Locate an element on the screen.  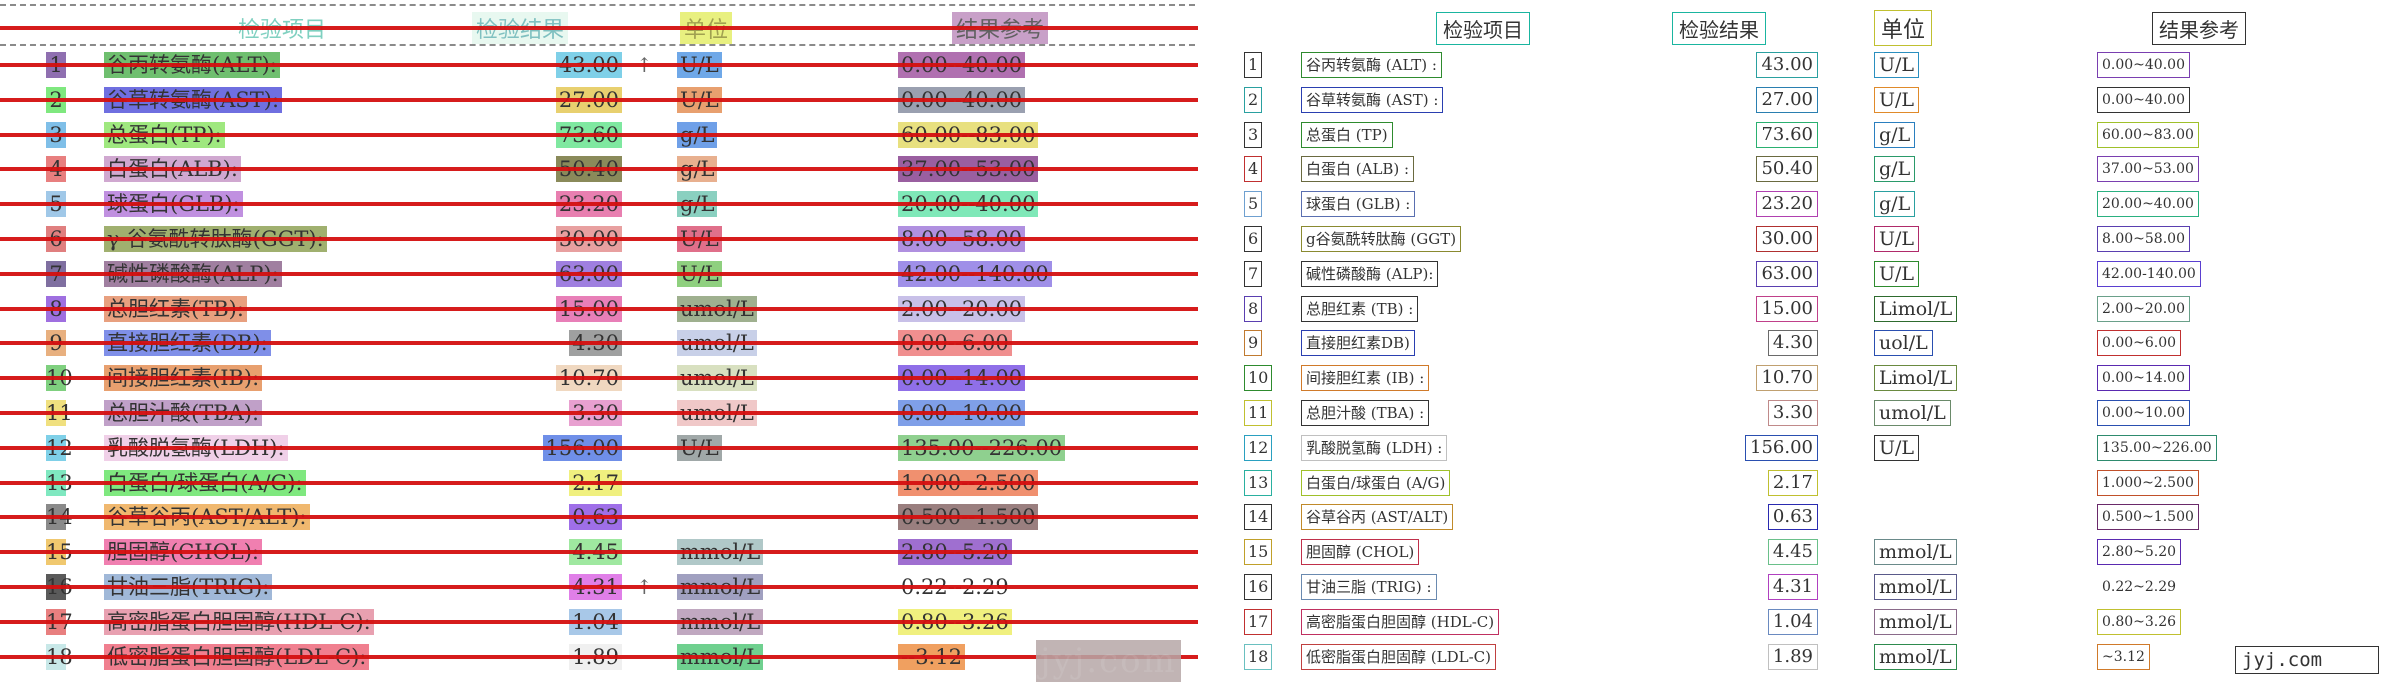
table-row: 13 白蛋白/球蛋白 (A/G) 2.17 1.000~2.500 is located at coordinates (1803, 483).